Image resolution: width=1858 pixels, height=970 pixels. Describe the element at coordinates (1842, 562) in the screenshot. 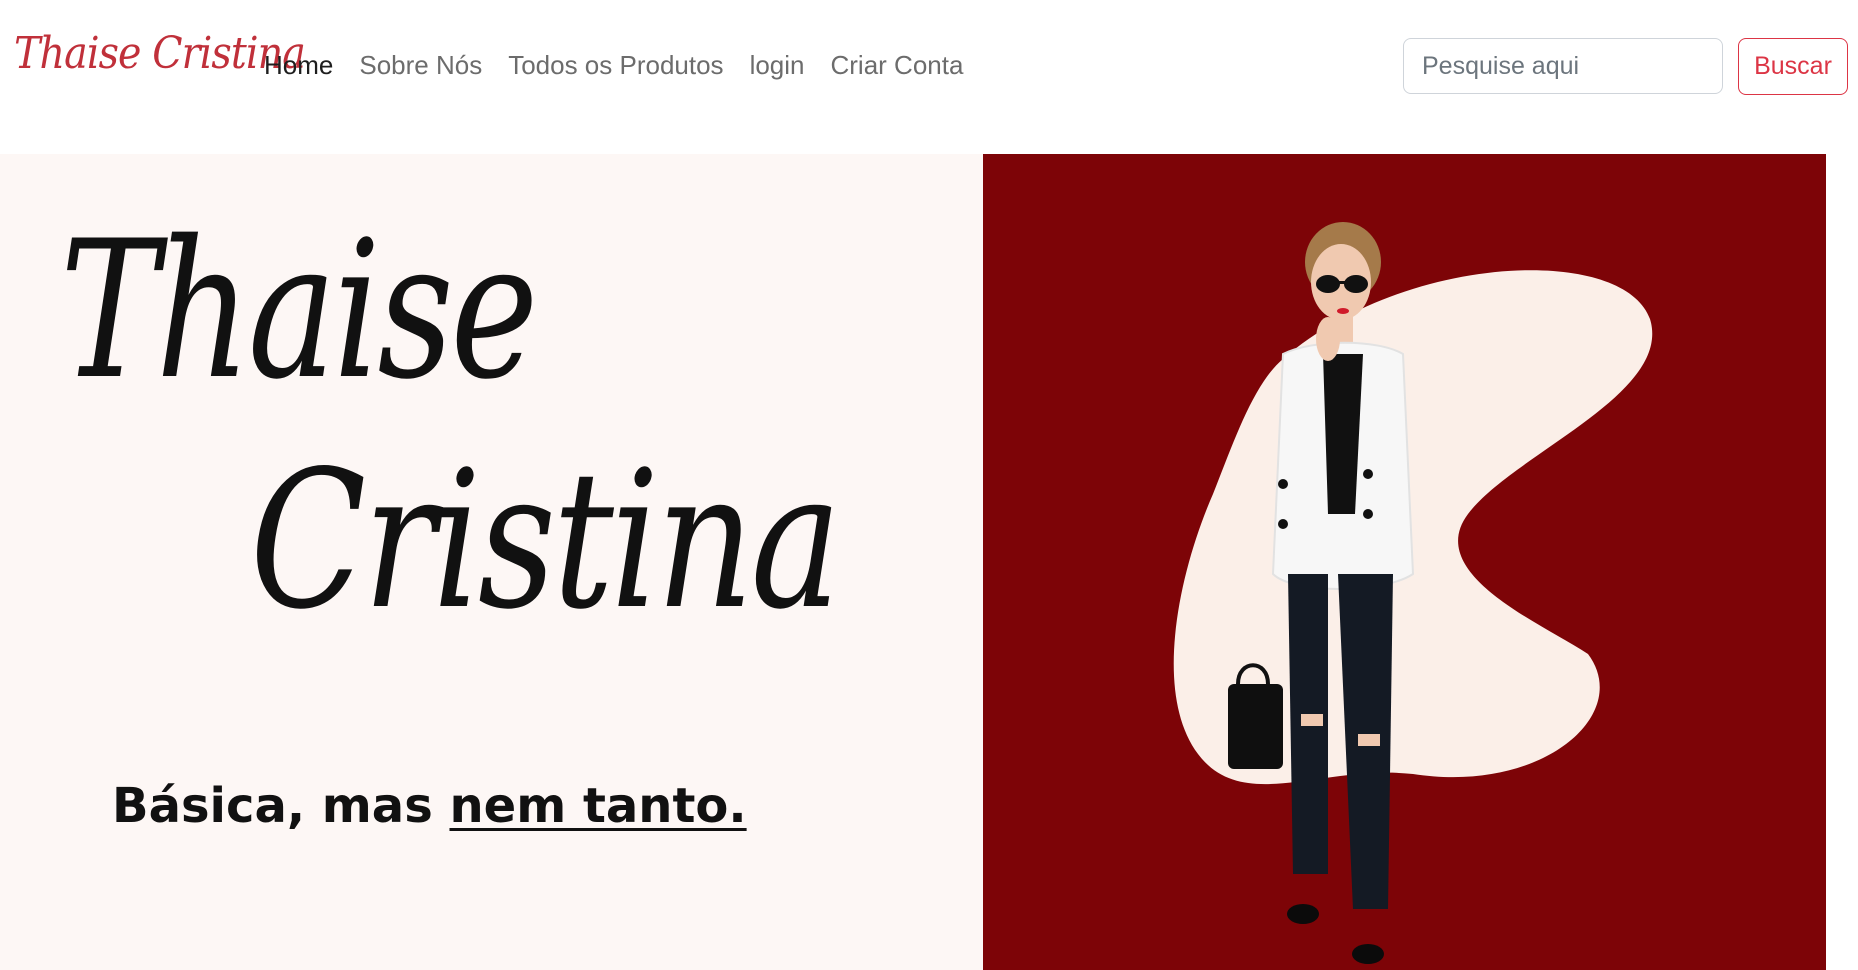

I see `hero-right-edge` at that location.